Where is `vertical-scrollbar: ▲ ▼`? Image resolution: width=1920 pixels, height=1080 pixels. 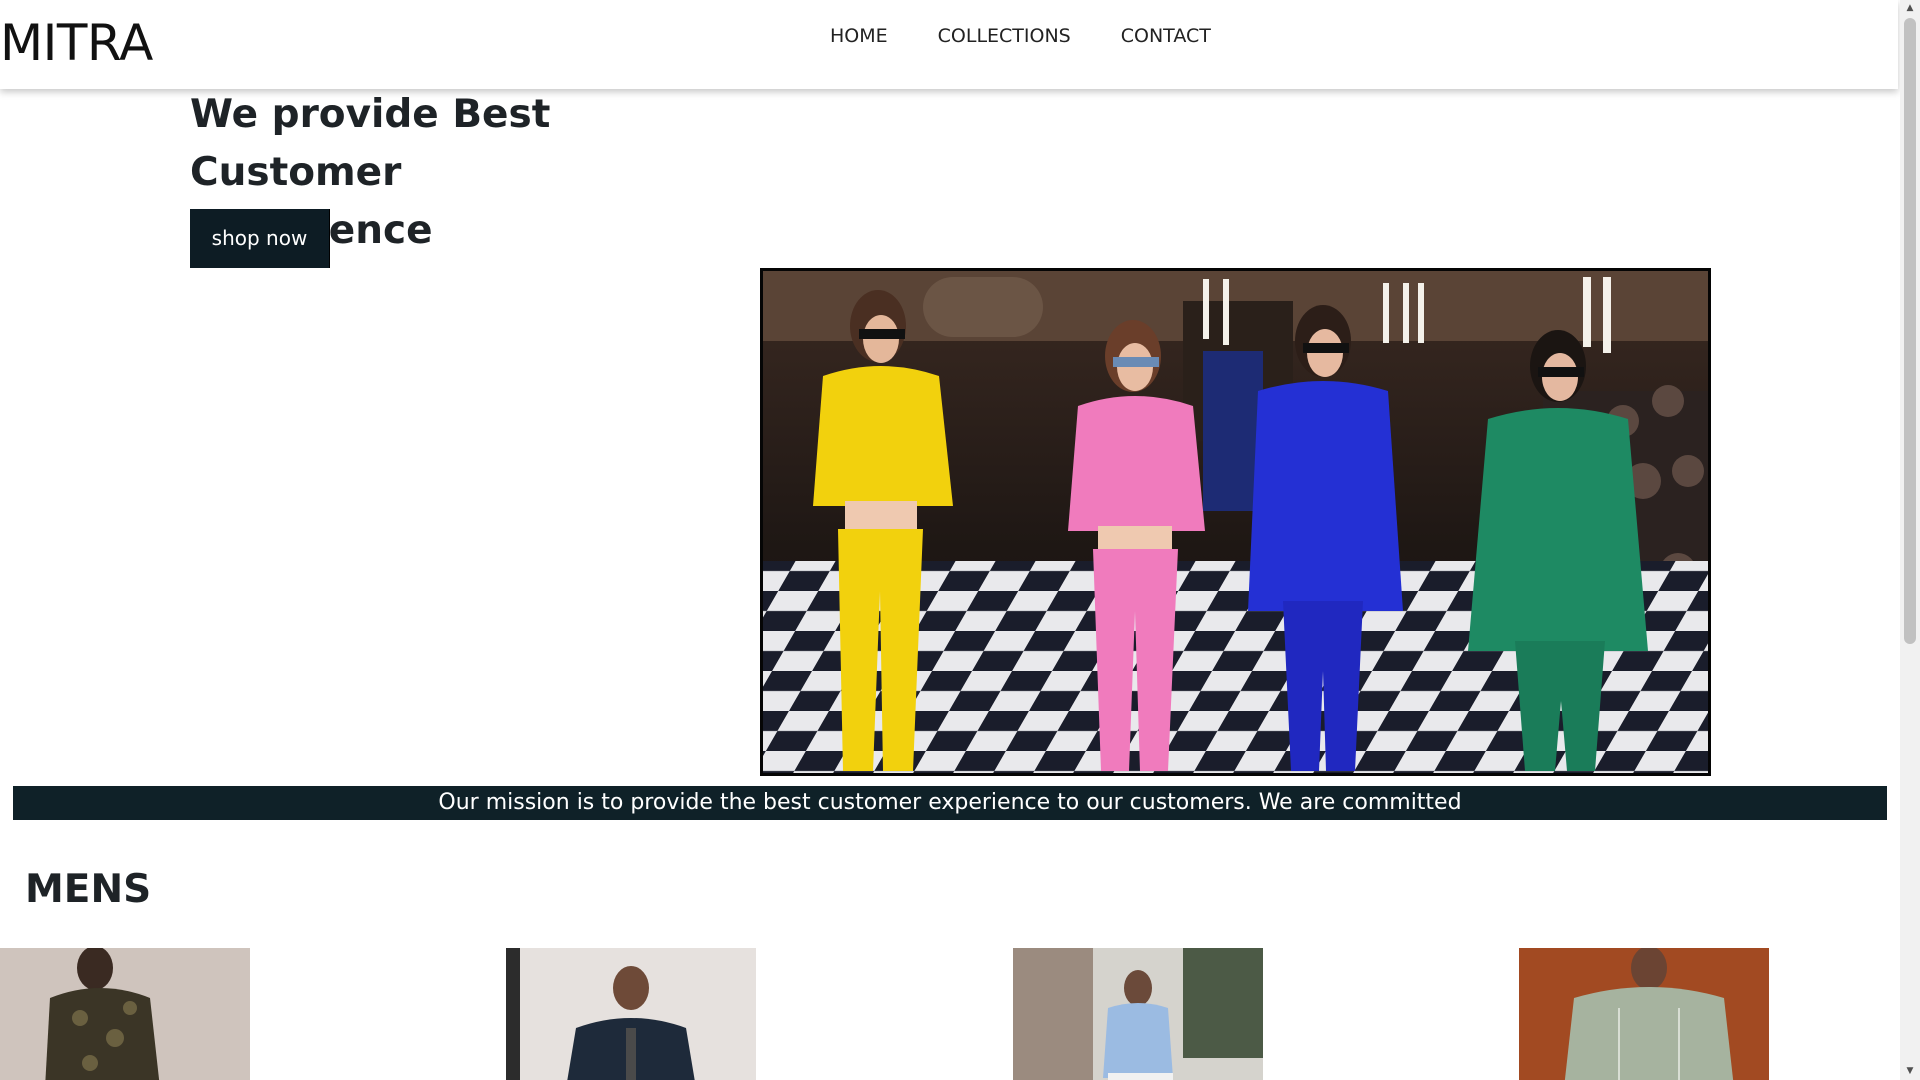 vertical-scrollbar: ▲ ▼ is located at coordinates (1910, 540).